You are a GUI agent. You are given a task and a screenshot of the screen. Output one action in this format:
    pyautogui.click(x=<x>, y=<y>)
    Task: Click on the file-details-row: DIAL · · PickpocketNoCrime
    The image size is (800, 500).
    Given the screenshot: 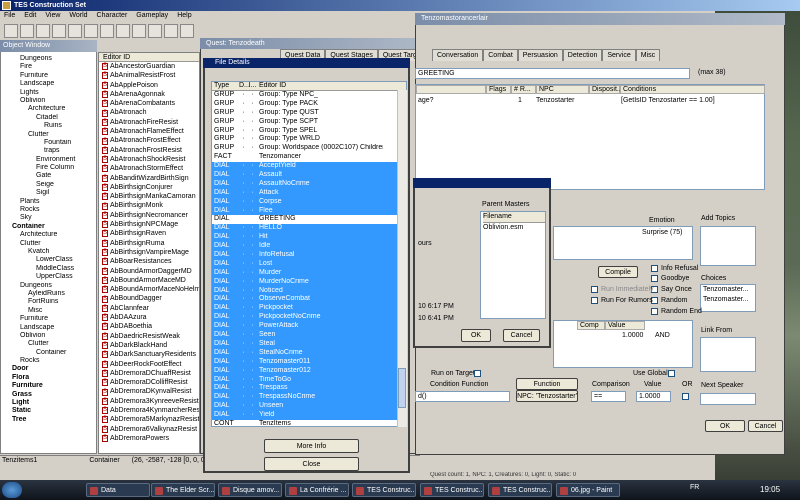 What is the action you would take?
    pyautogui.click(x=309, y=318)
    